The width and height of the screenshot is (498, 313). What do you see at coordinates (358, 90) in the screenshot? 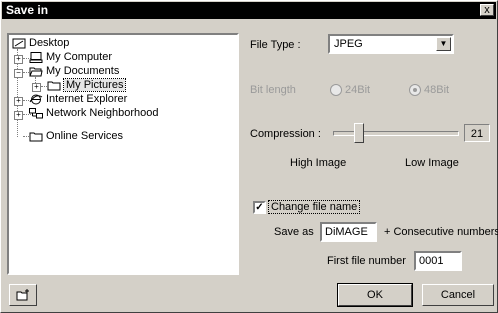
I see `bit-24-label: 24Bit` at bounding box center [358, 90].